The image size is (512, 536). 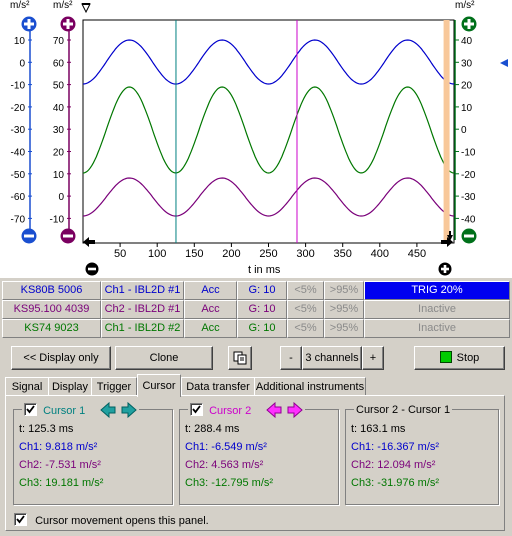 What do you see at coordinates (380, 254) in the screenshot?
I see `x-tick-label: 400` at bounding box center [380, 254].